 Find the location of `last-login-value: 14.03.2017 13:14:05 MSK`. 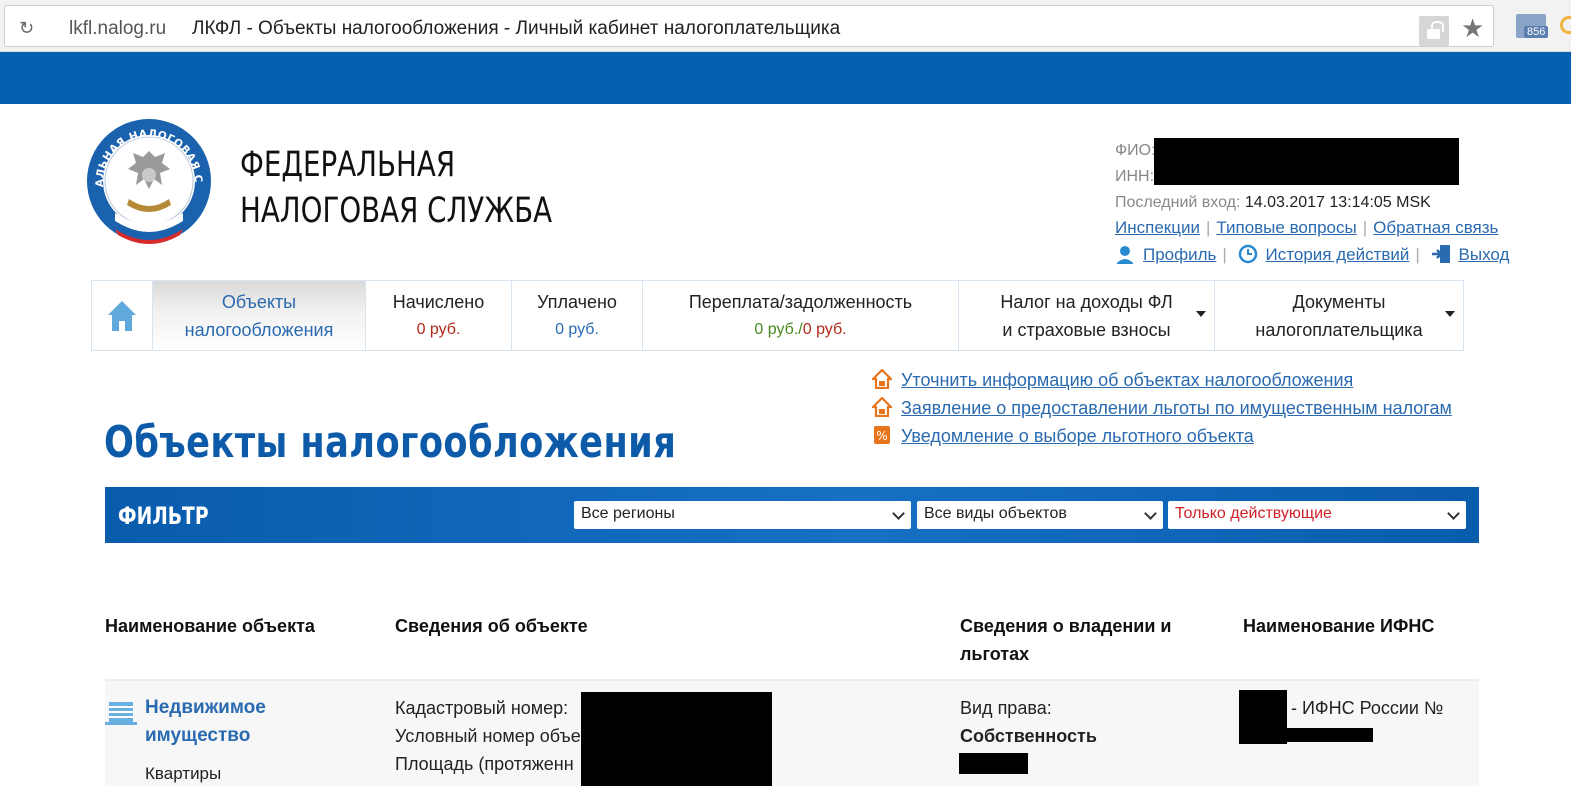

last-login-value: 14.03.2017 13:14:05 MSK is located at coordinates (1337, 202).